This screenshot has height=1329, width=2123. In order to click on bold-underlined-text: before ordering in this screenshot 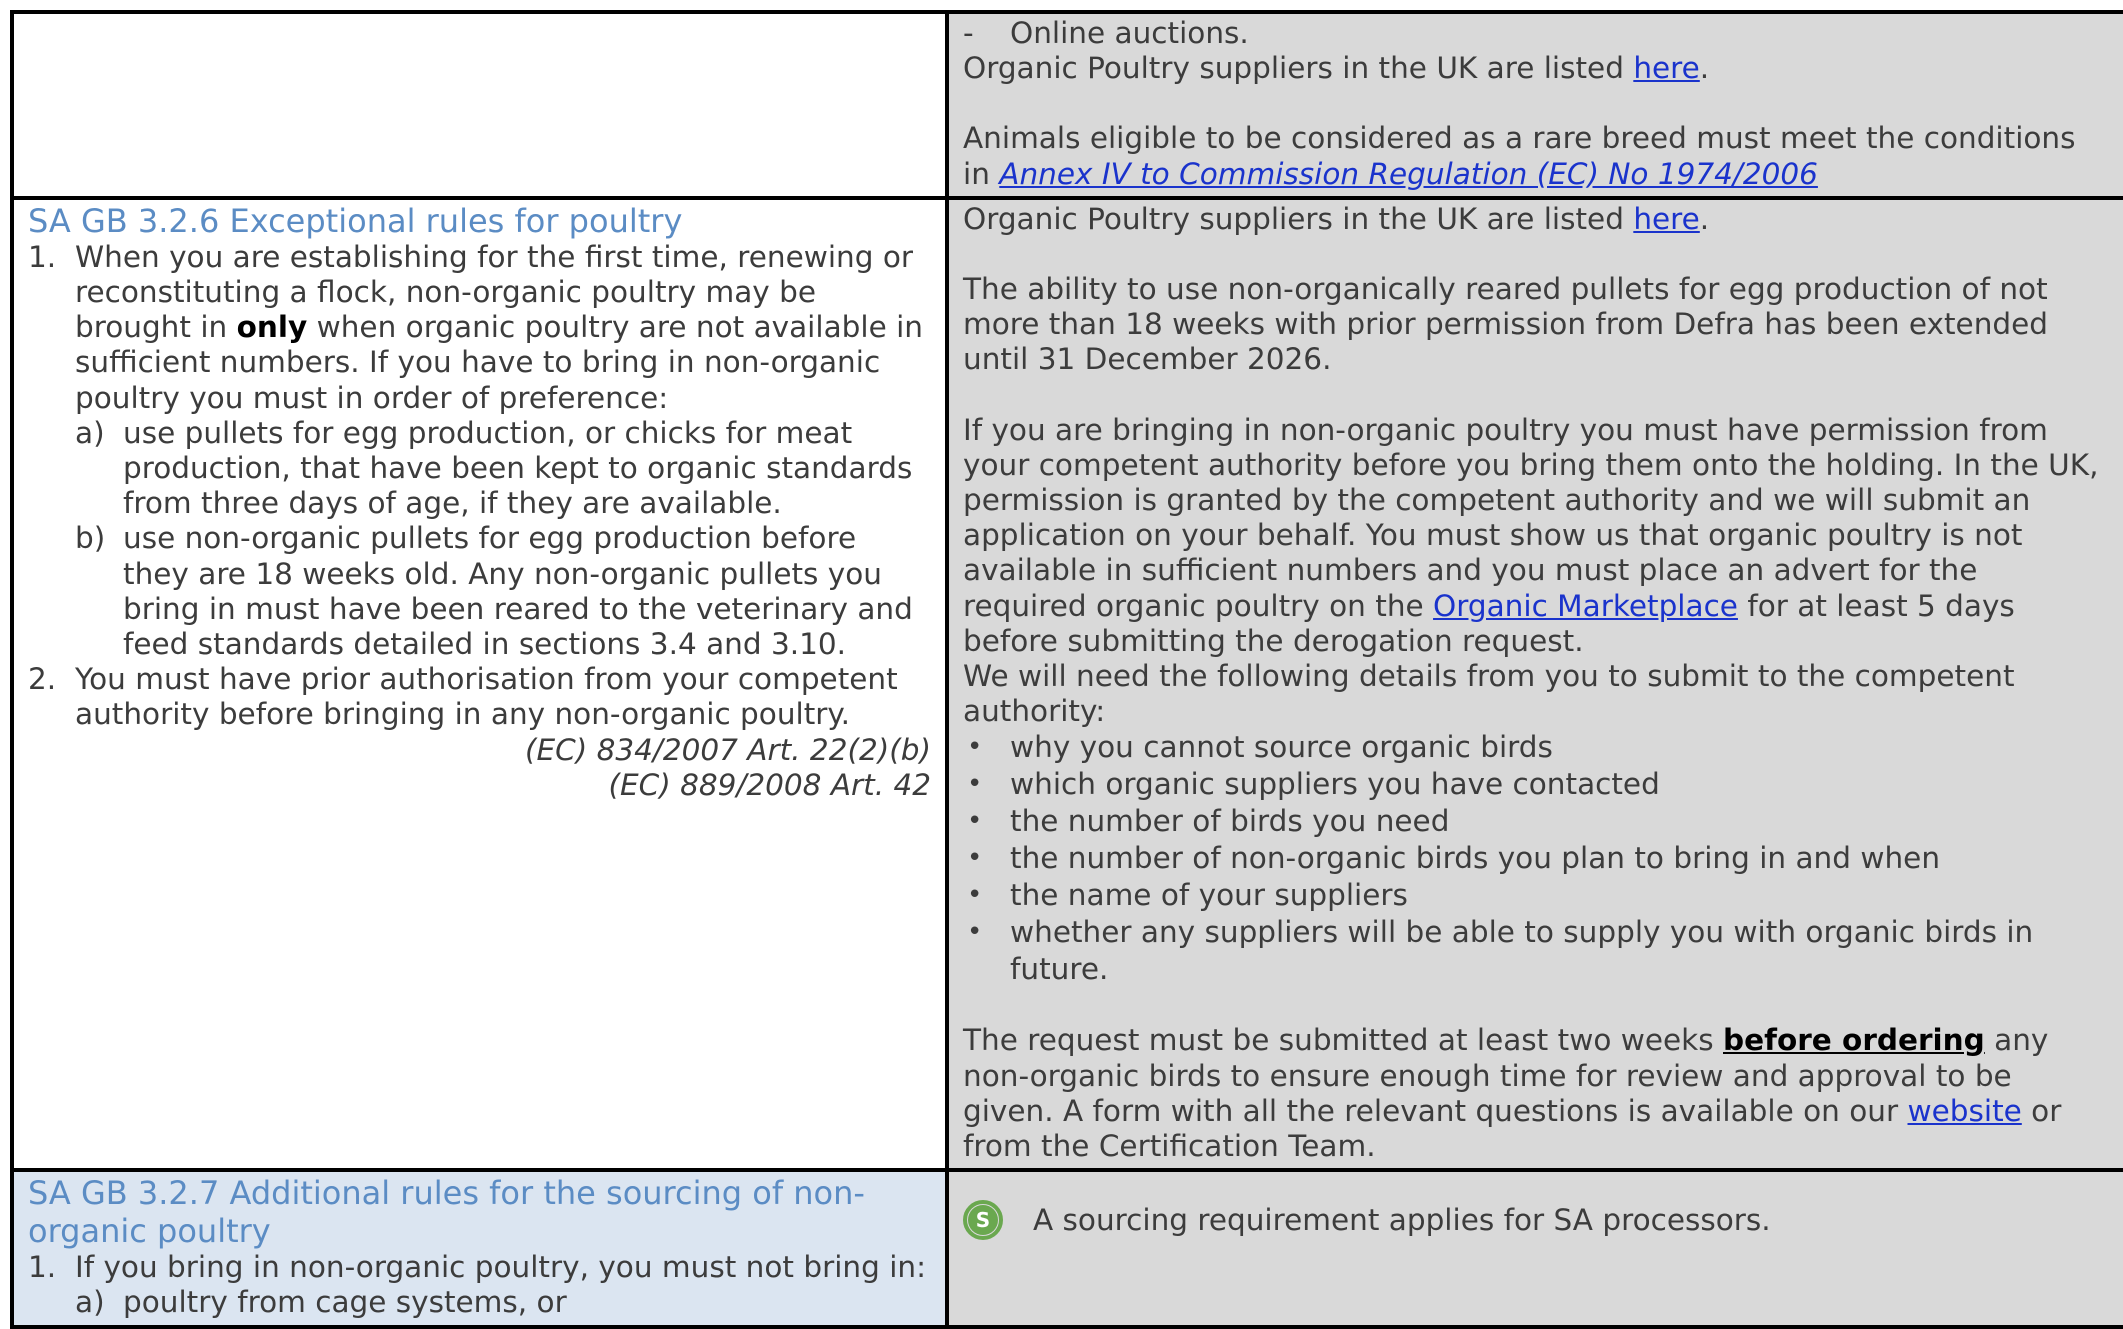, I will do `click(1854, 1040)`.